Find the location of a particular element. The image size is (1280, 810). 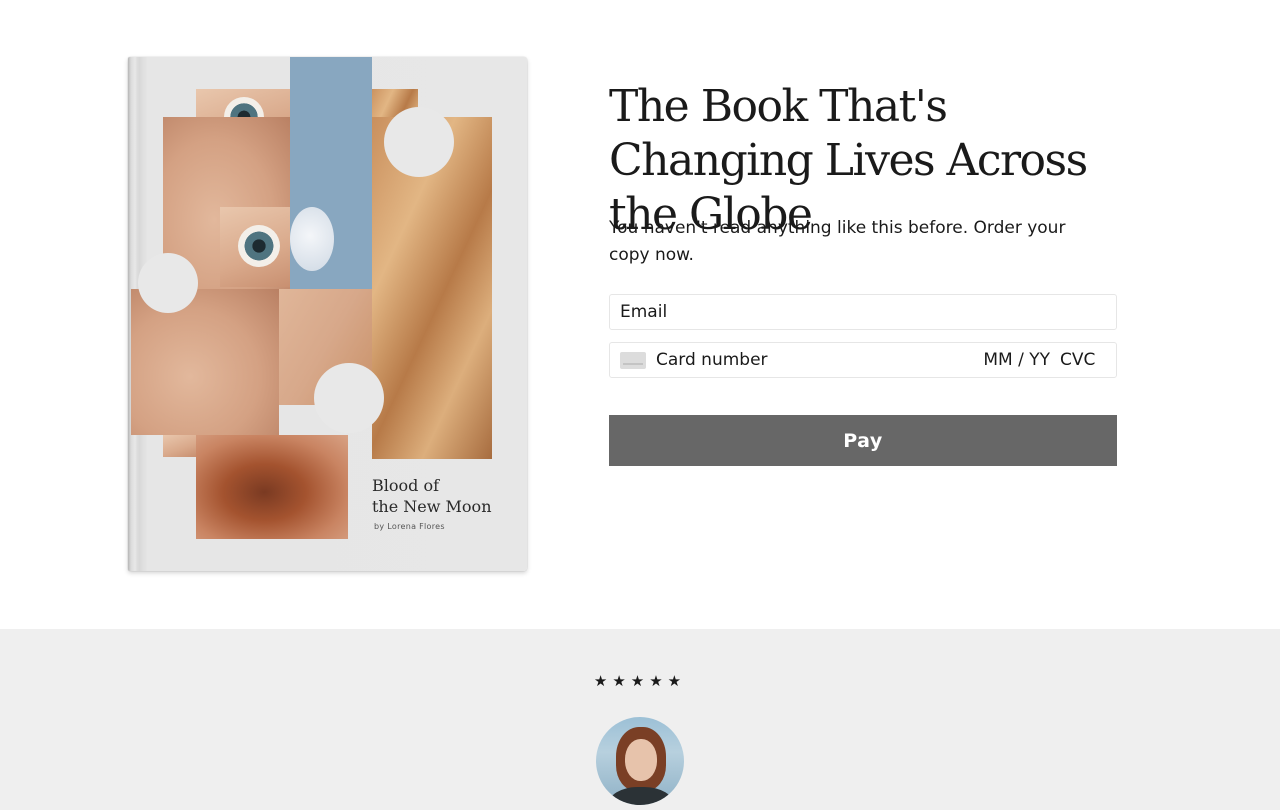

book-title-line-1: Blood of is located at coordinates (406, 485).